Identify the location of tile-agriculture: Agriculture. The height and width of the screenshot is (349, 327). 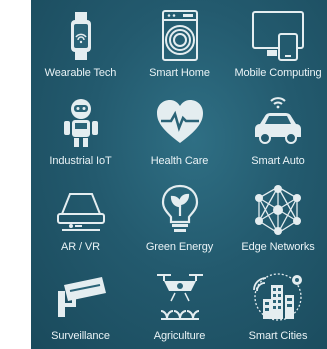
(179, 305).